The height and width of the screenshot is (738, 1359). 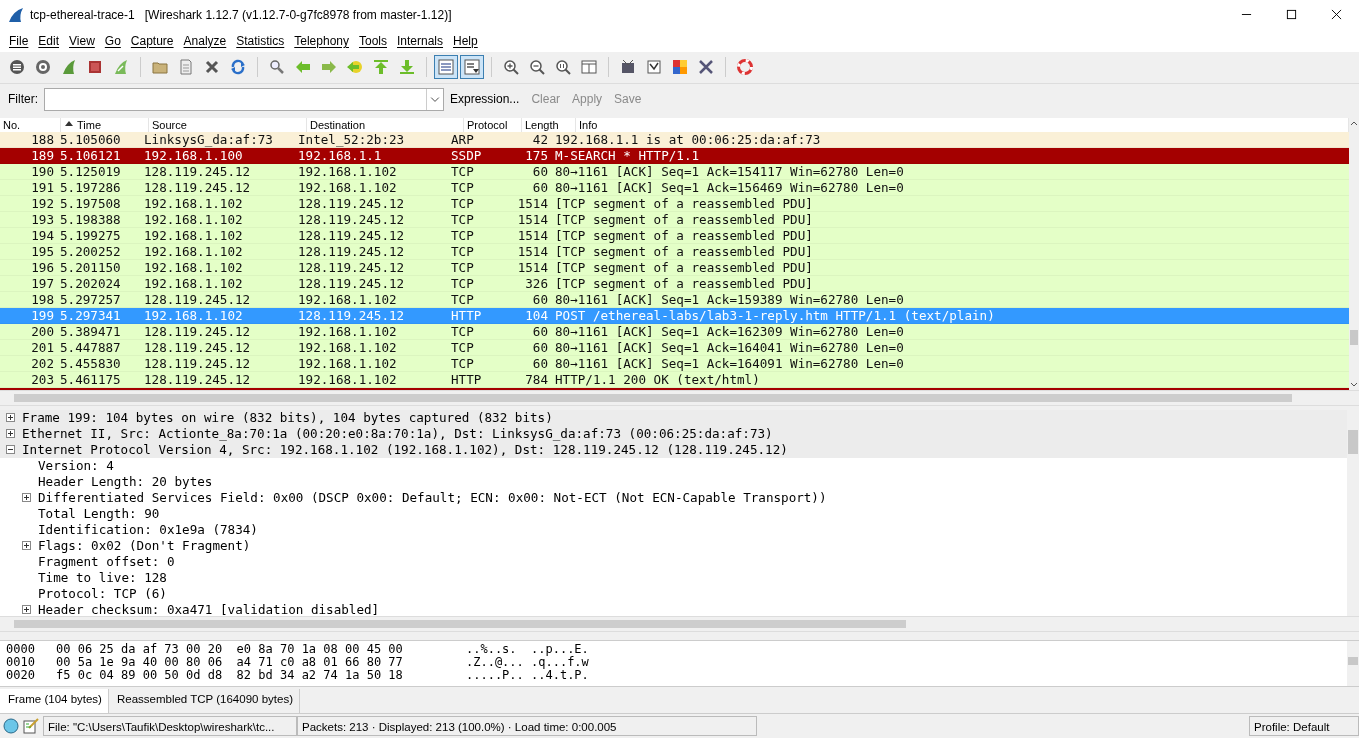 What do you see at coordinates (19, 40) in the screenshot?
I see `menu-item: File` at bounding box center [19, 40].